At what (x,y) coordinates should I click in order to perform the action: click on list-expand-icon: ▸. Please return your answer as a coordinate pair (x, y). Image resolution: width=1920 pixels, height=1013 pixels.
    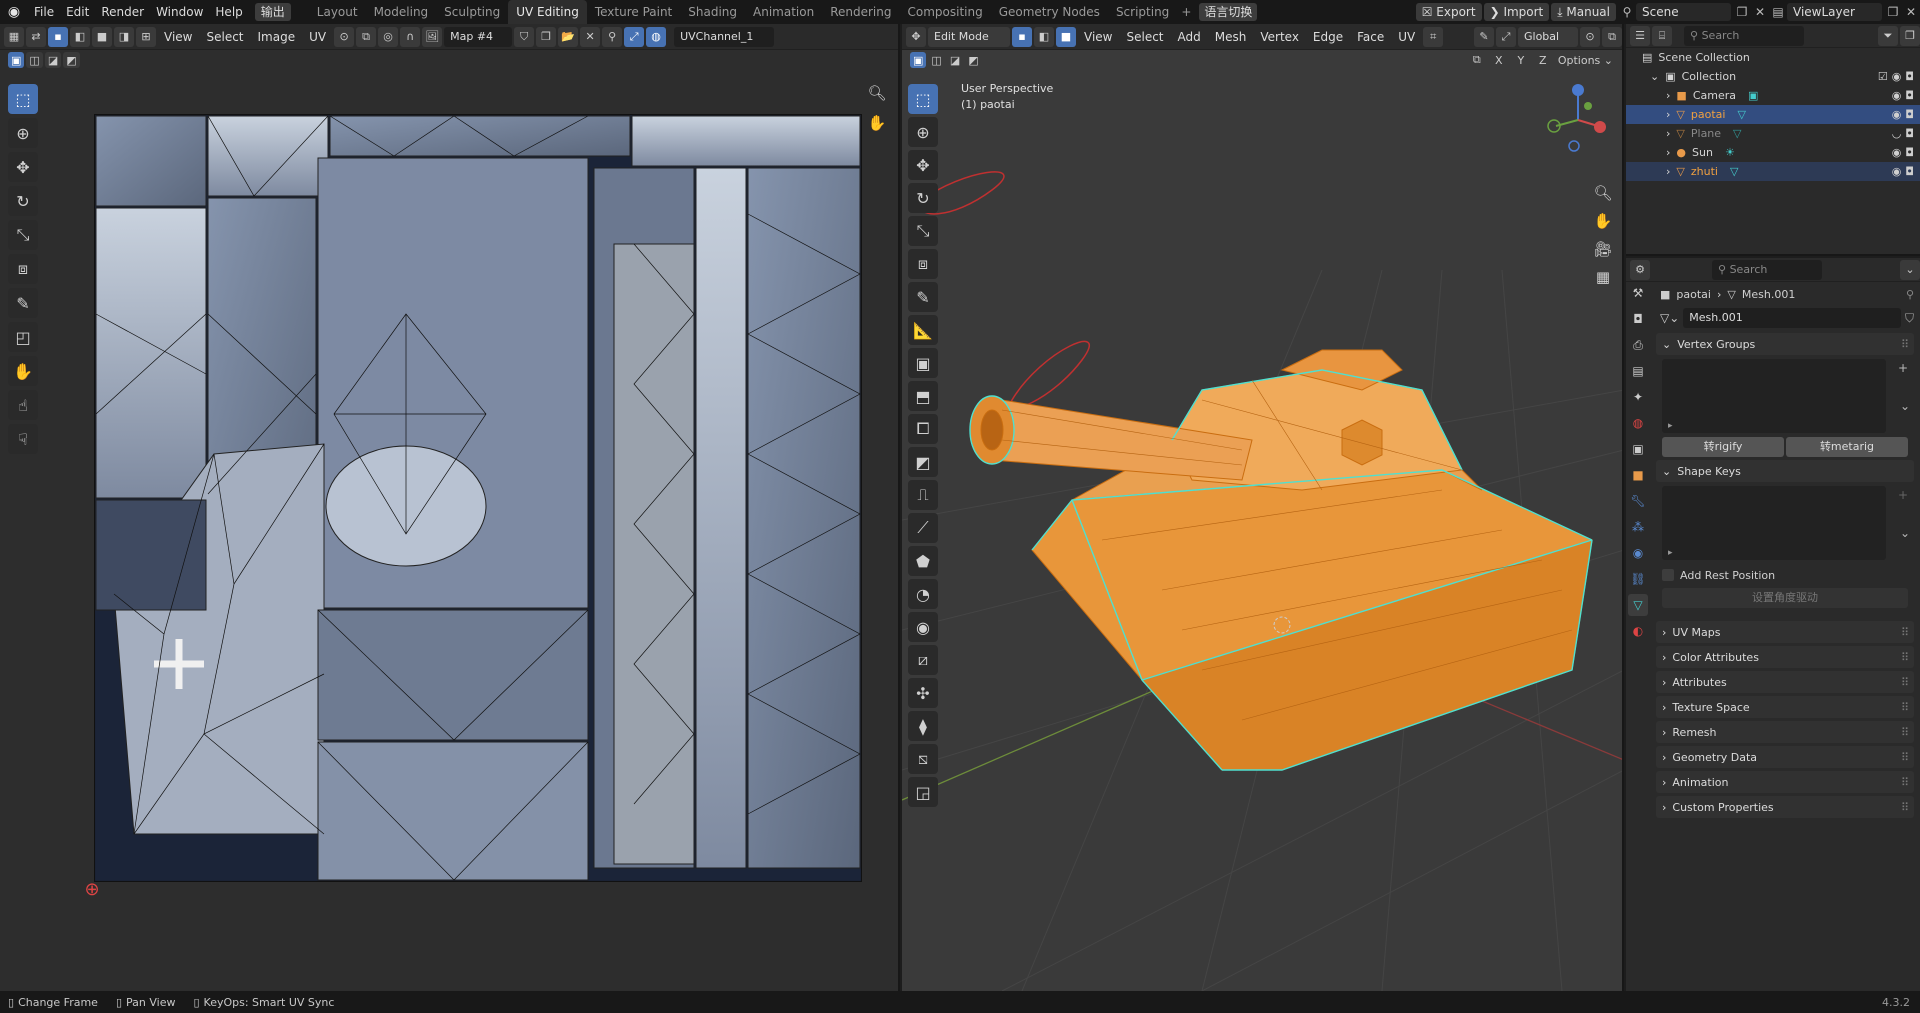
    Looking at the image, I should click on (1670, 426).